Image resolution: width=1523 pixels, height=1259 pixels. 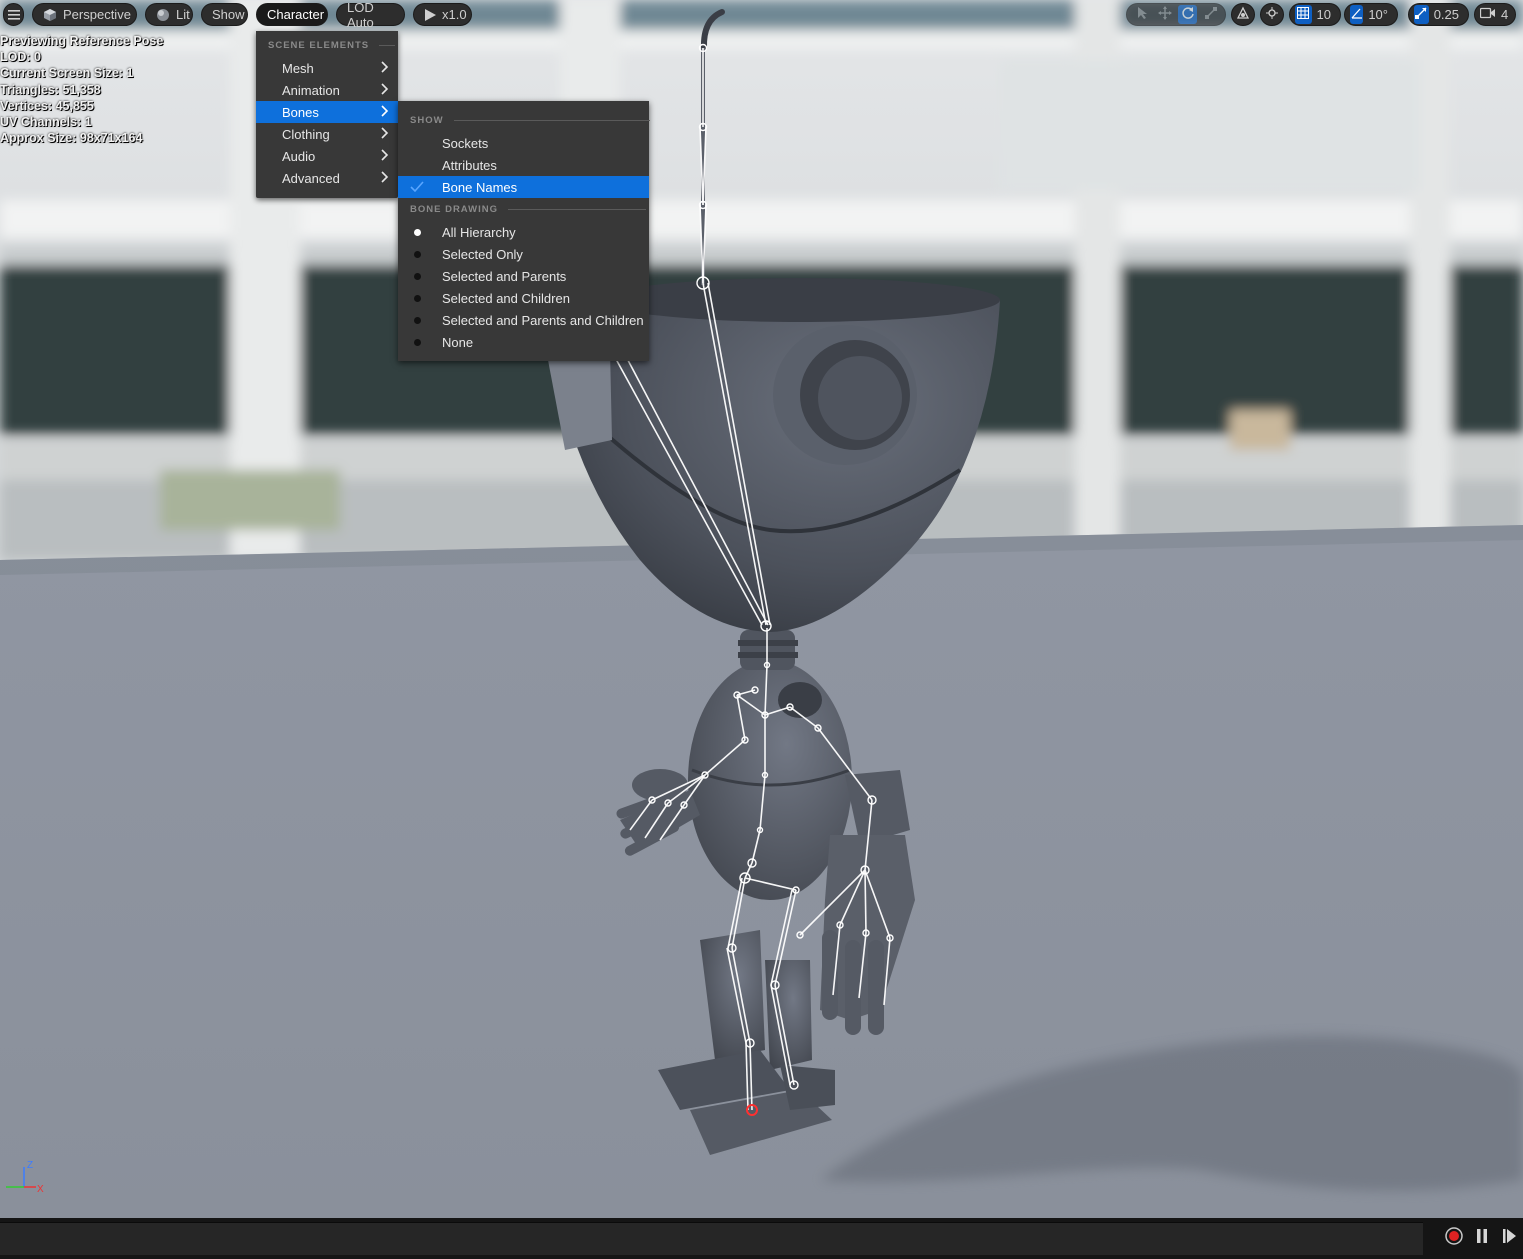 I want to click on lit-label: Lit, so click(x=183, y=14).